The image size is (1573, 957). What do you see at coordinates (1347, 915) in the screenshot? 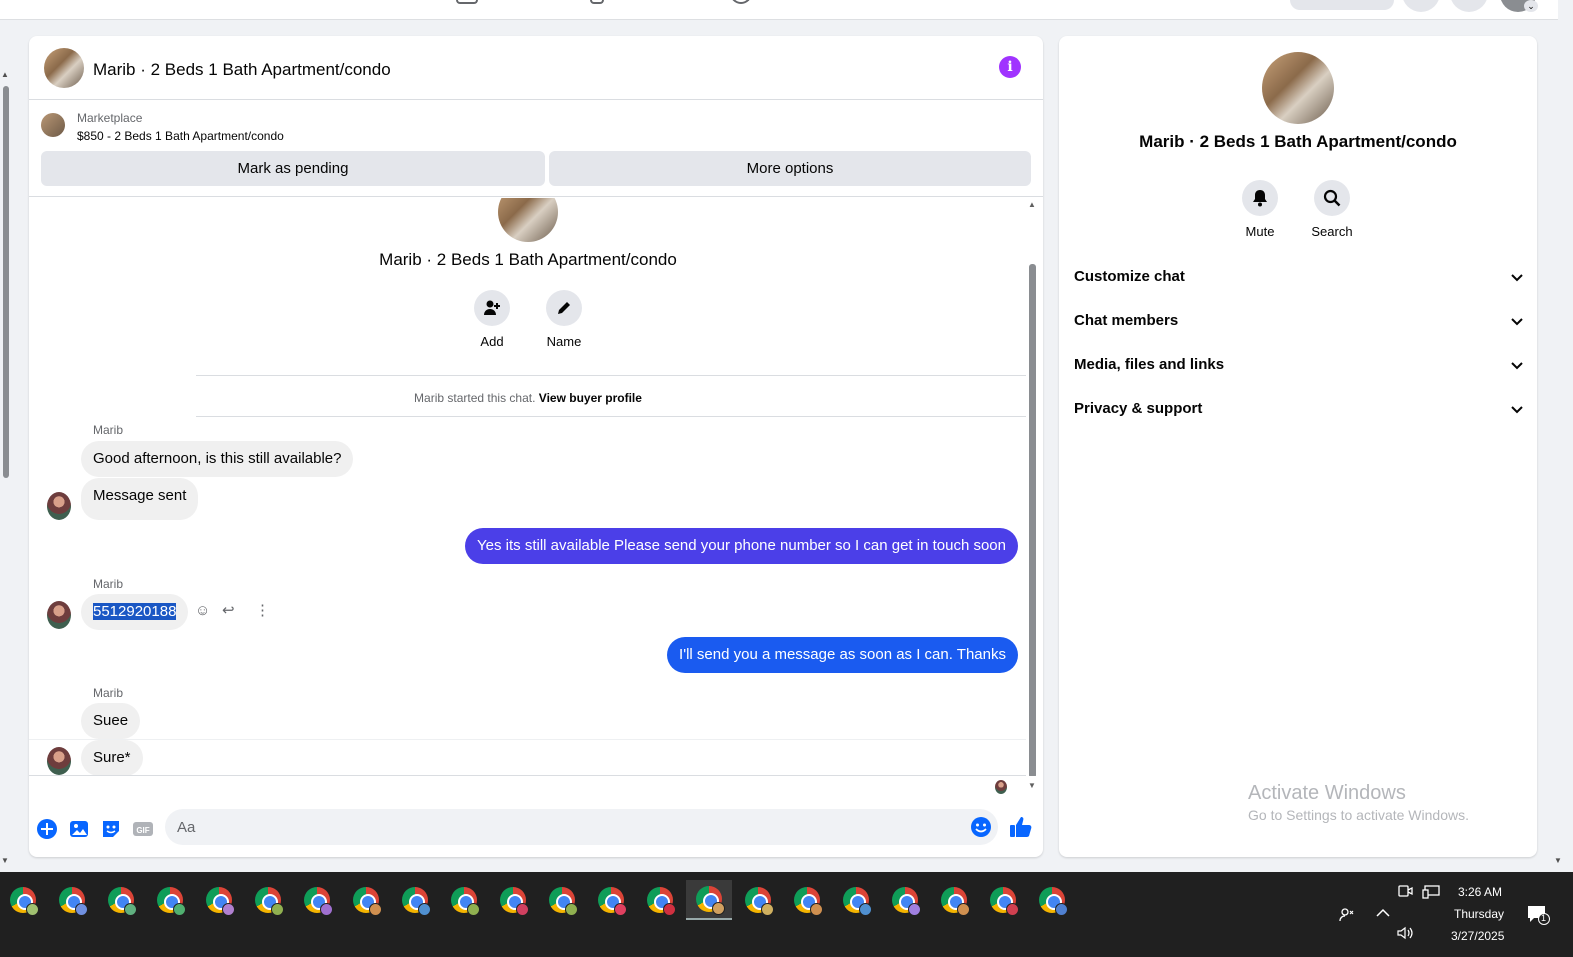
I see `people-icon` at bounding box center [1347, 915].